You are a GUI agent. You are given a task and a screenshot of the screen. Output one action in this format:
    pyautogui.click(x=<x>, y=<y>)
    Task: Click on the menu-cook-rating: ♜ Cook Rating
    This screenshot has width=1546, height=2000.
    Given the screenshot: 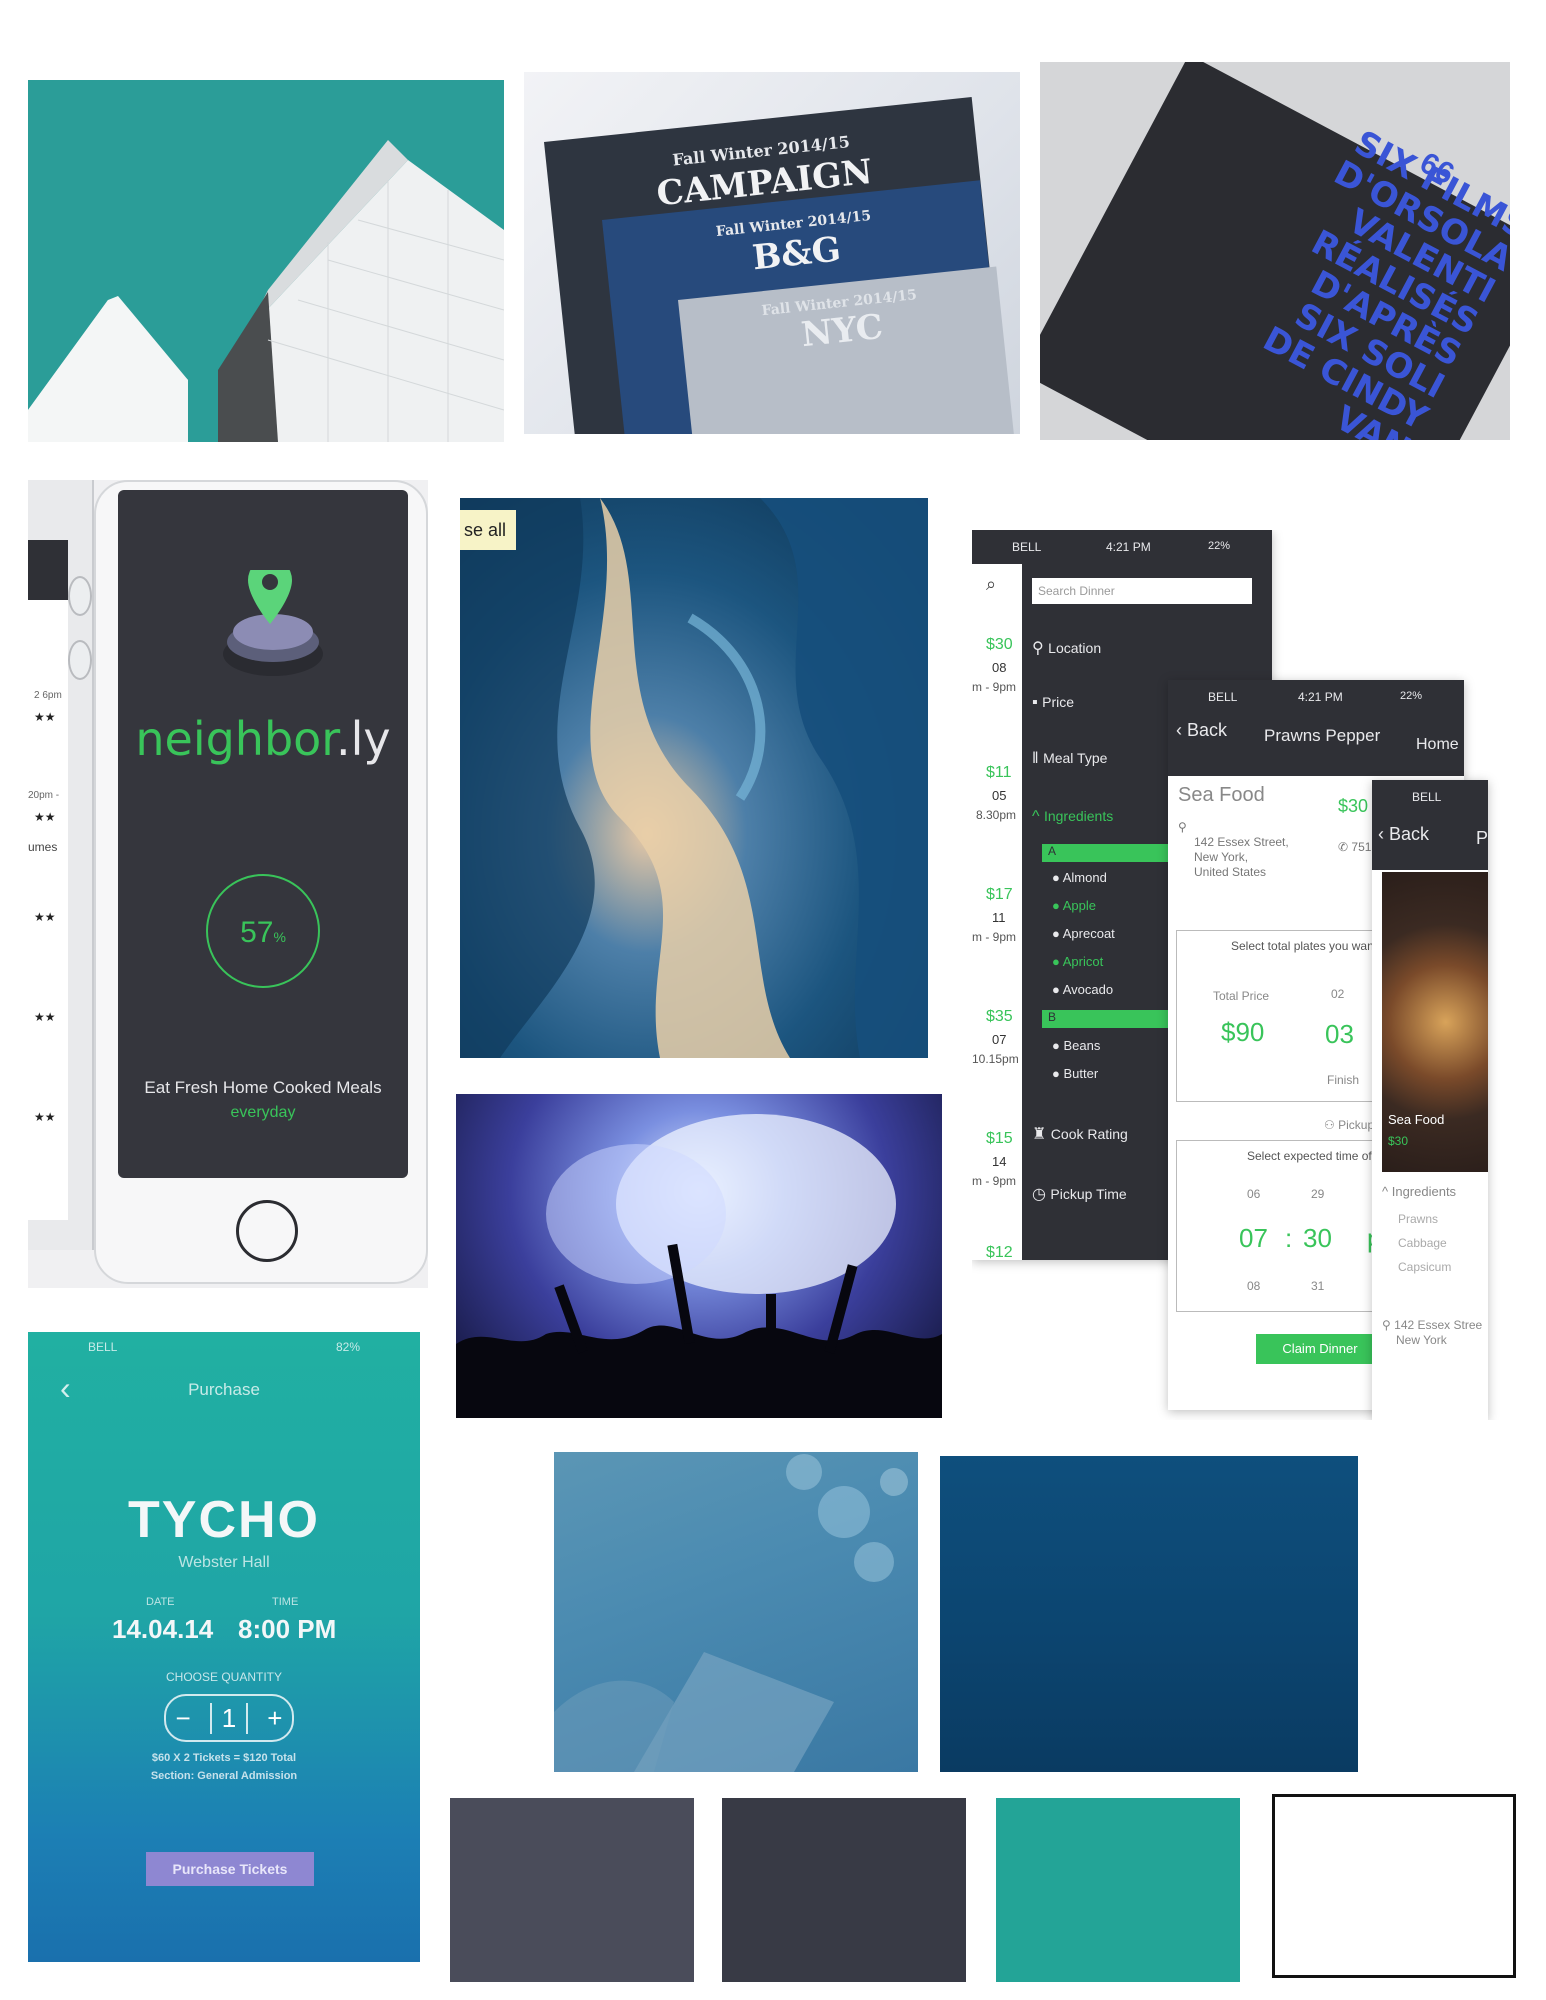 What is the action you would take?
    pyautogui.click(x=1080, y=1134)
    